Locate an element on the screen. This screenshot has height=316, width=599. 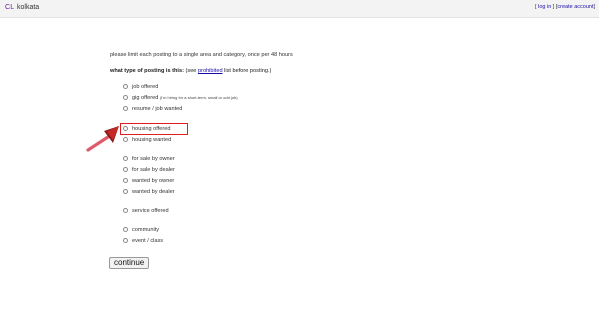
top-bar: CL kolkata [ log in ] [create account] is located at coordinates (299, 9).